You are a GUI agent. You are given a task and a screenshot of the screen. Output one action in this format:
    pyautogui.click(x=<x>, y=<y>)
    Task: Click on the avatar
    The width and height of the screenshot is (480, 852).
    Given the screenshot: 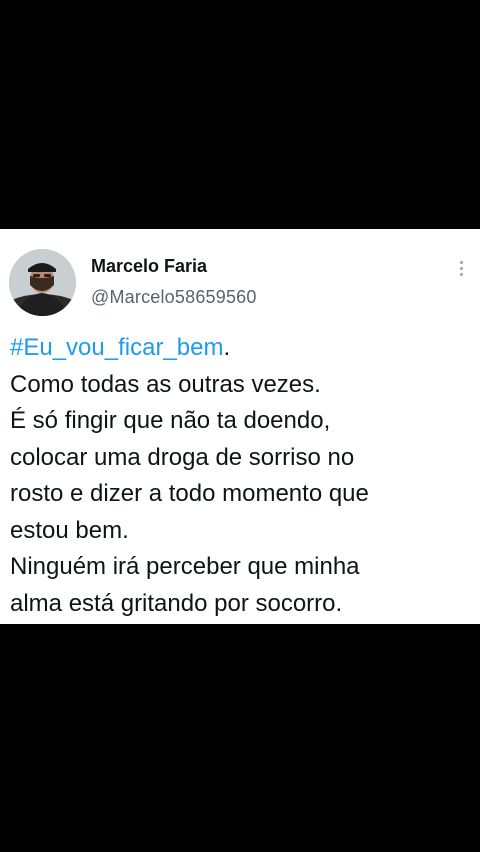 What is the action you would take?
    pyautogui.click(x=42, y=282)
    